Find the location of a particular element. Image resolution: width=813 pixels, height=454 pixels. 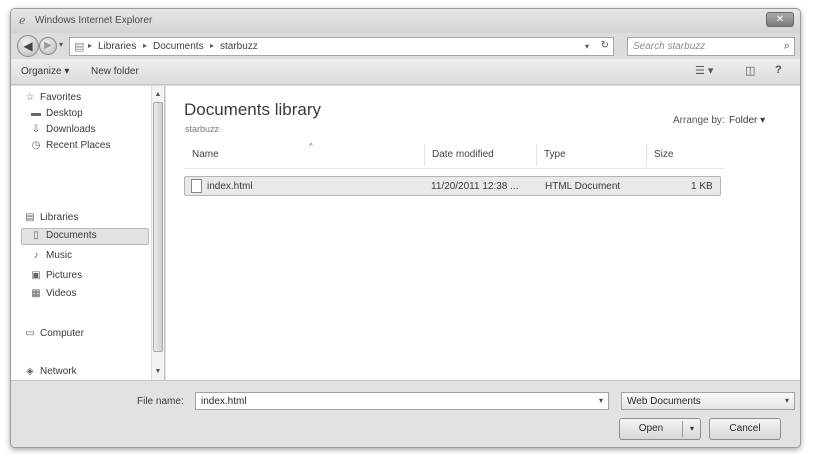

sidebar-item-computer: ▭ Computer is located at coordinates (53, 333).